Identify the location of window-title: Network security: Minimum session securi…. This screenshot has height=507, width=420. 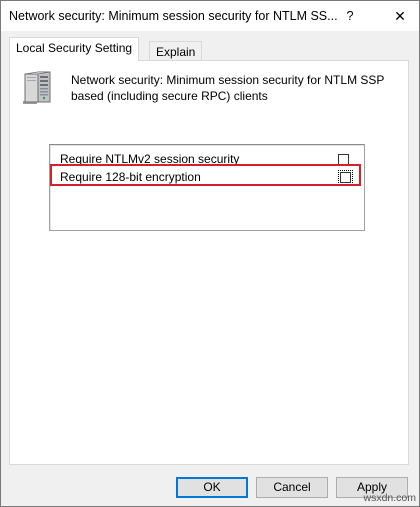
(173, 16).